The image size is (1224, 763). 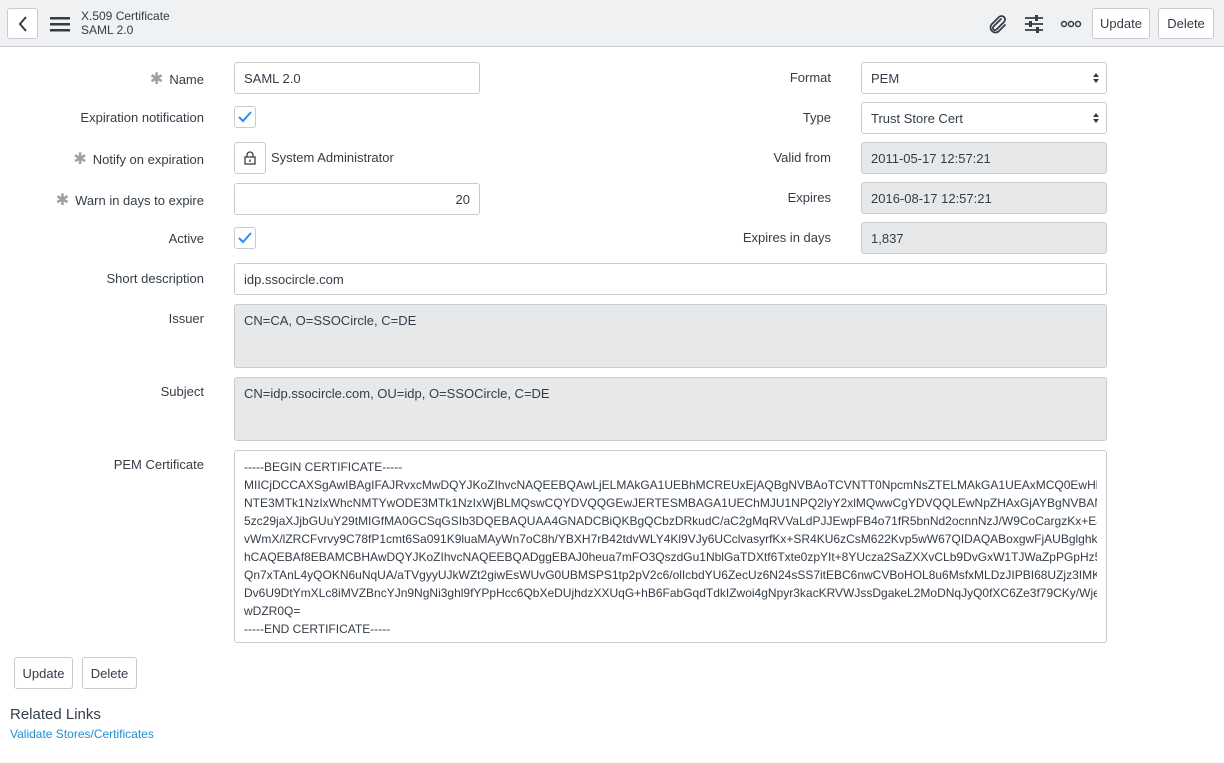 What do you see at coordinates (186, 318) in the screenshot?
I see `issuer-label: Issuer` at bounding box center [186, 318].